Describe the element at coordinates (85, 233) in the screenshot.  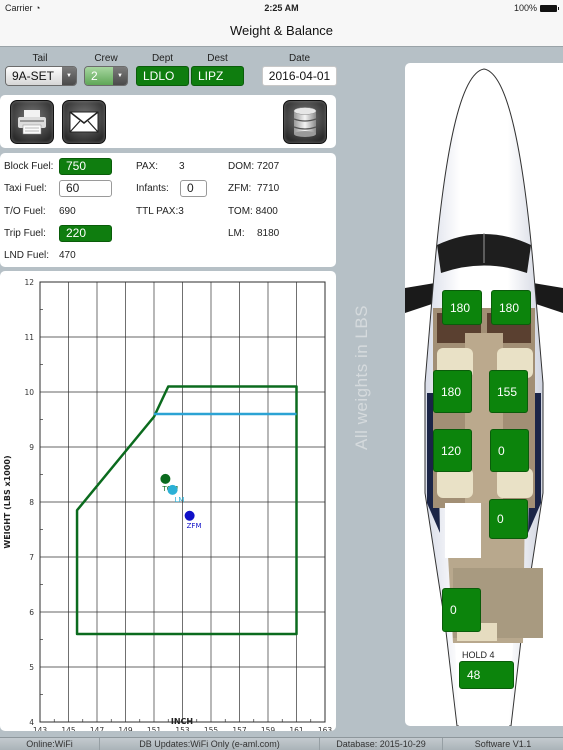
I see `trip-fuel-input: 220` at that location.